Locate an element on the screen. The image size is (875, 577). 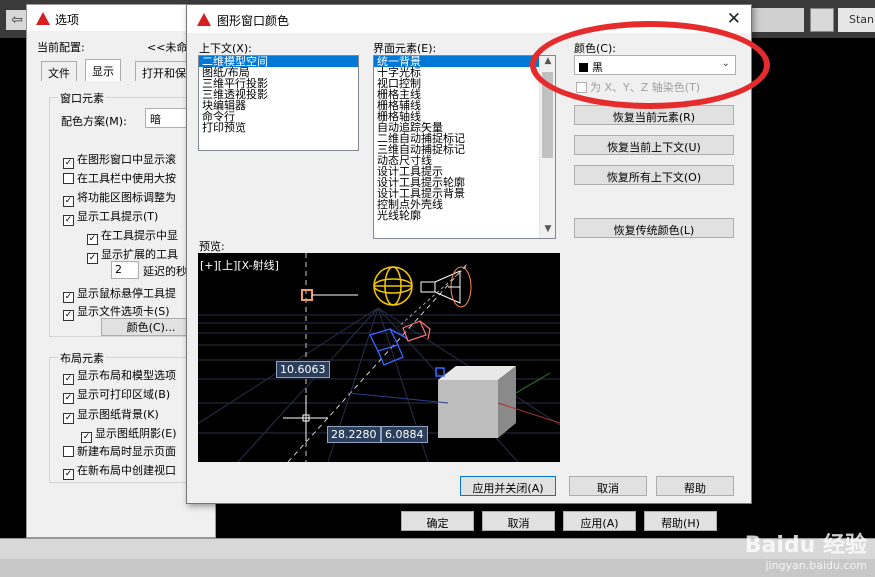
window-elements-title: 窗口元素 is located at coordinates (82, 98).